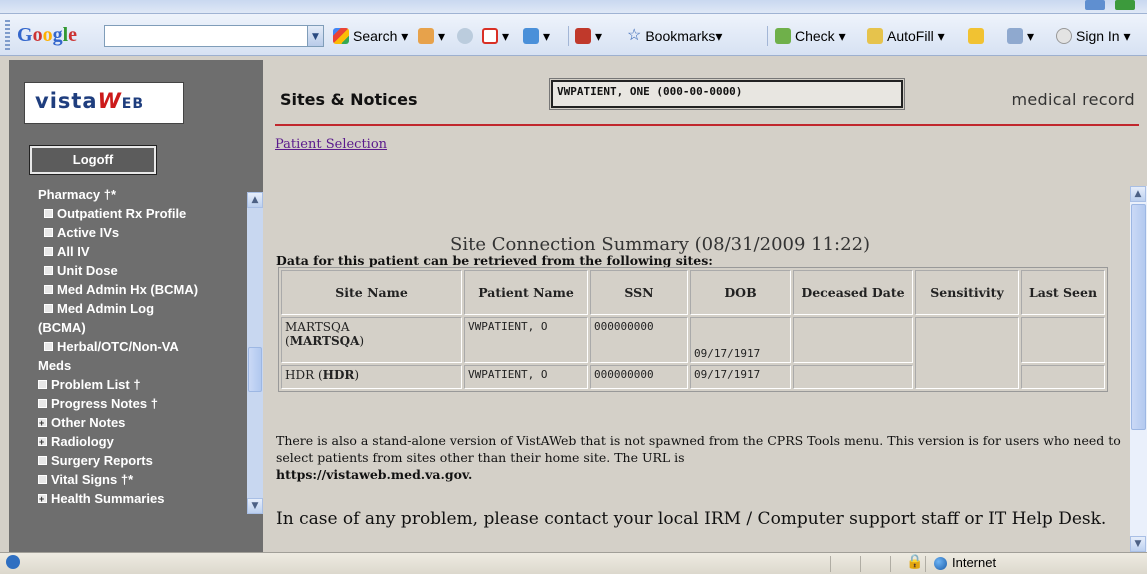  What do you see at coordinates (1020, 36) in the screenshot?
I see `settings-button: ▾` at bounding box center [1020, 36].